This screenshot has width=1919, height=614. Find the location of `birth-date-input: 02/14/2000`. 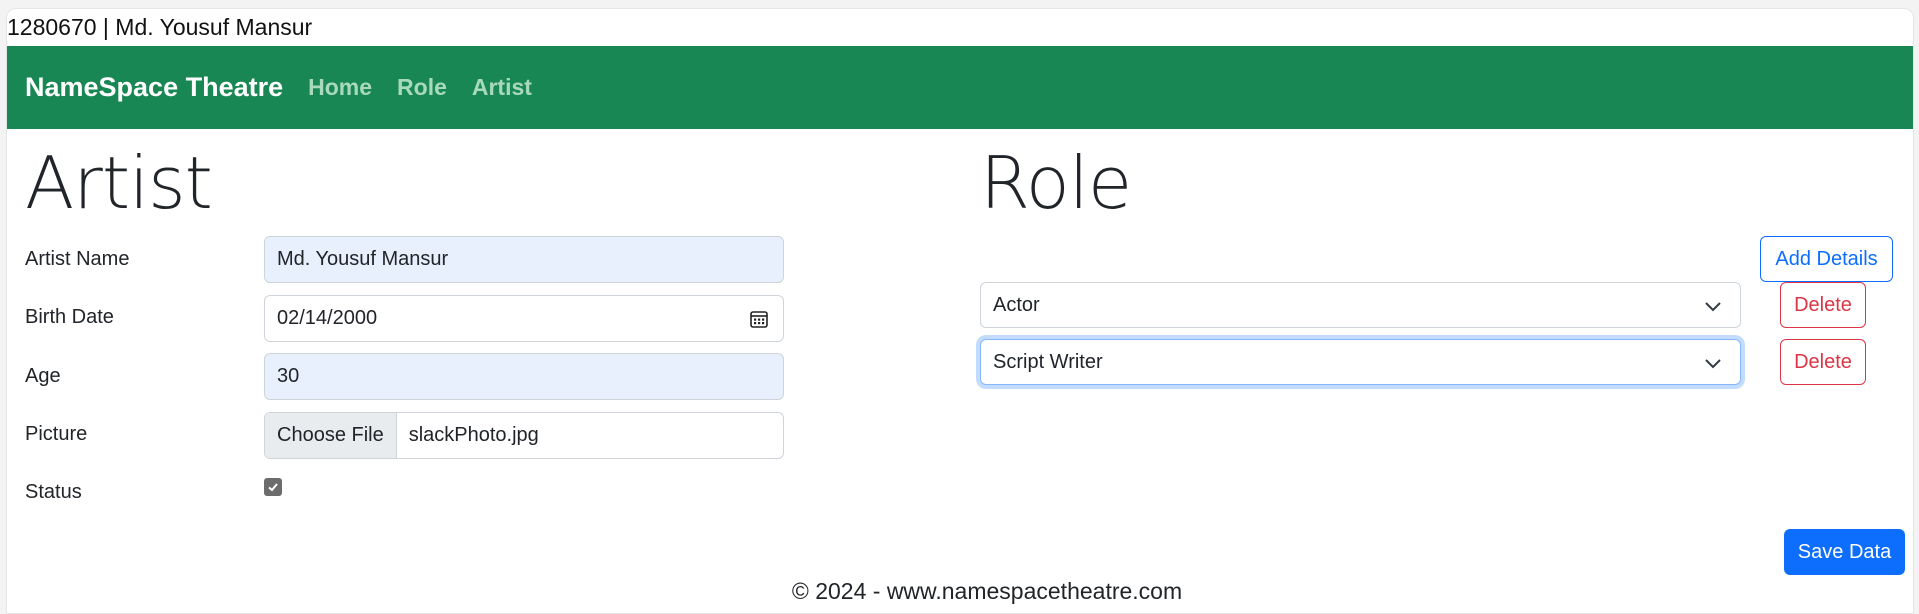

birth-date-input: 02/14/2000 is located at coordinates (524, 318).